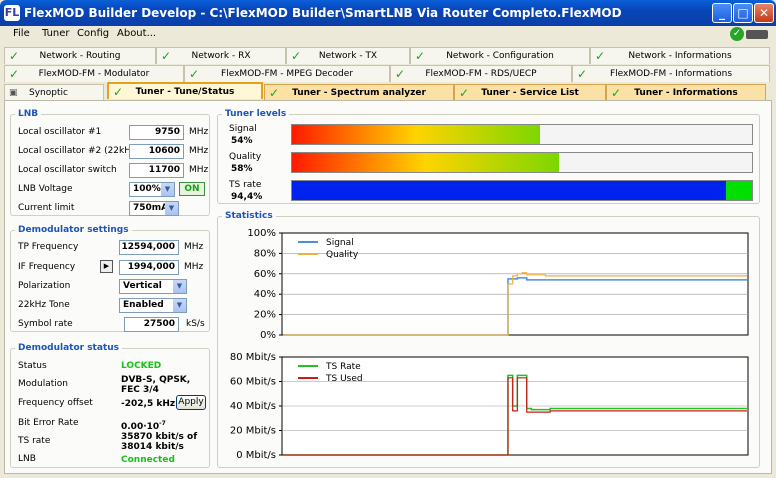  I want to click on signal-percent: 54%, so click(242, 141).